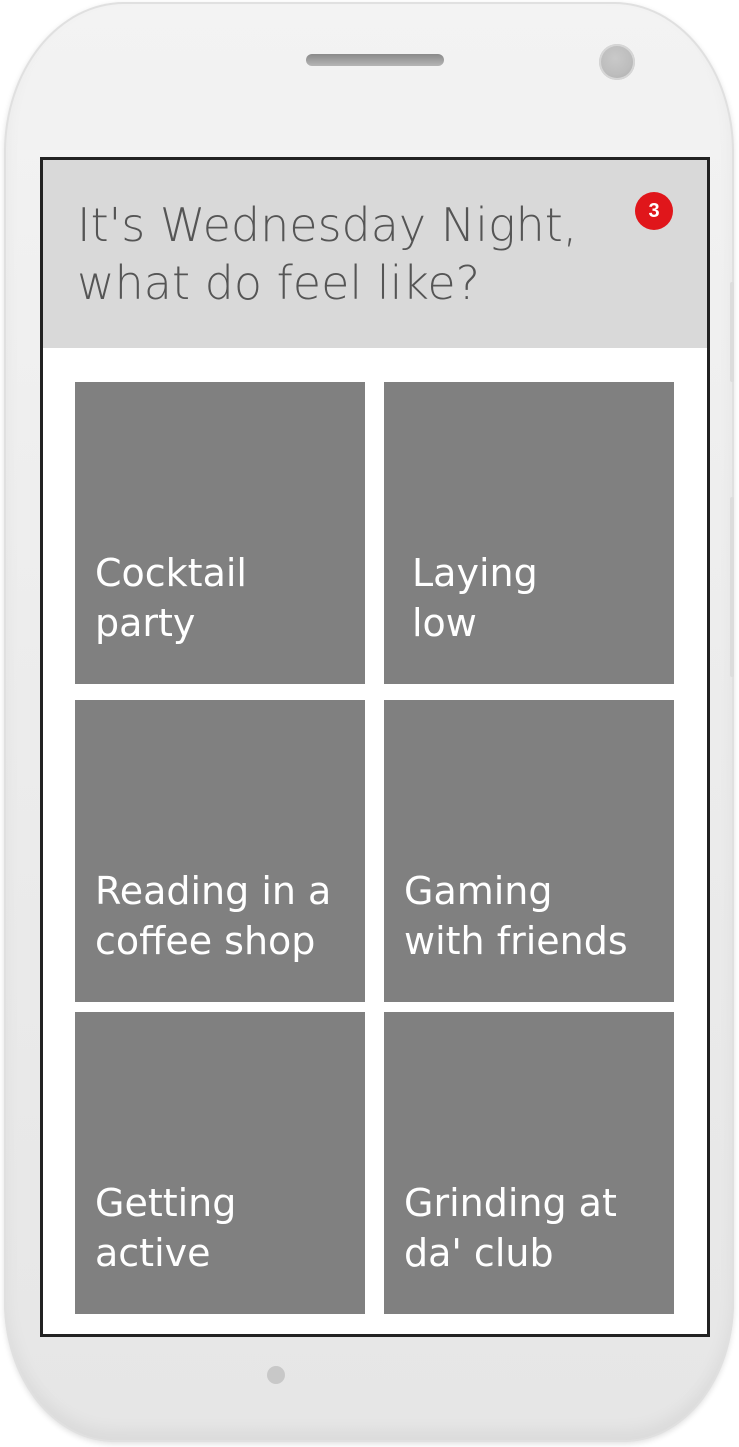  Describe the element at coordinates (171, 573) in the screenshot. I see `tile-label-line-1: Cocktail` at that location.